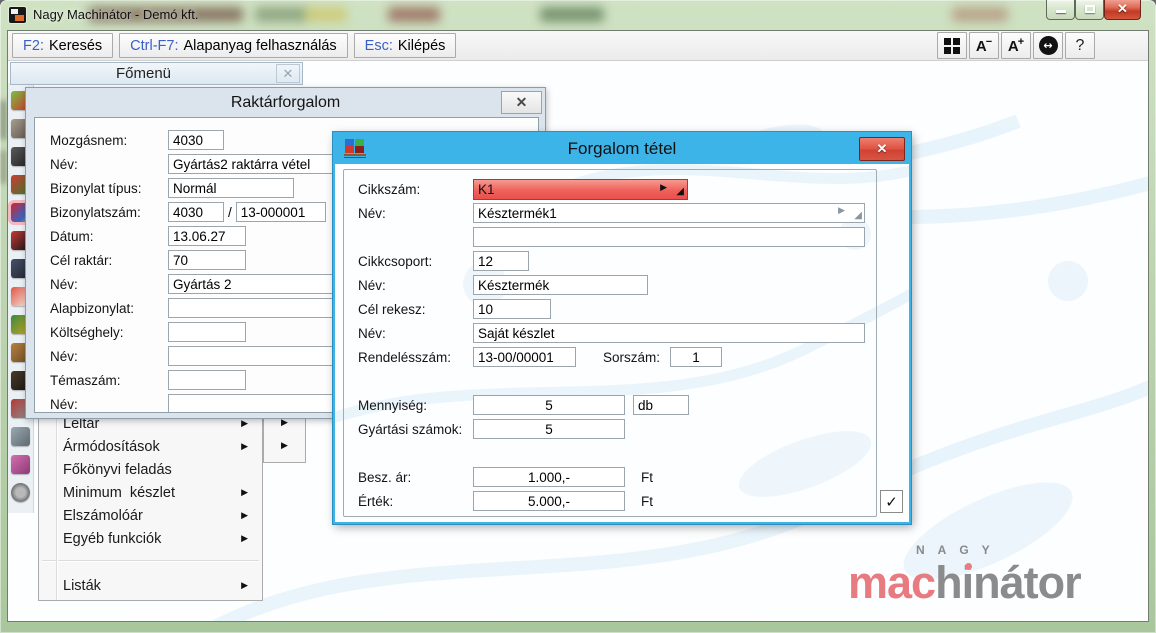  Describe the element at coordinates (395, 261) in the screenshot. I see `field-label: Cikkcsoport:` at that location.